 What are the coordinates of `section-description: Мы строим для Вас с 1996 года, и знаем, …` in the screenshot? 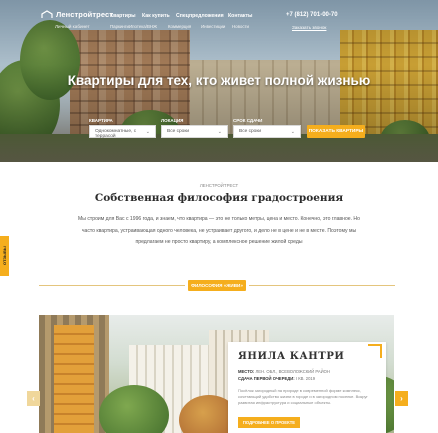 It's located at (219, 231).